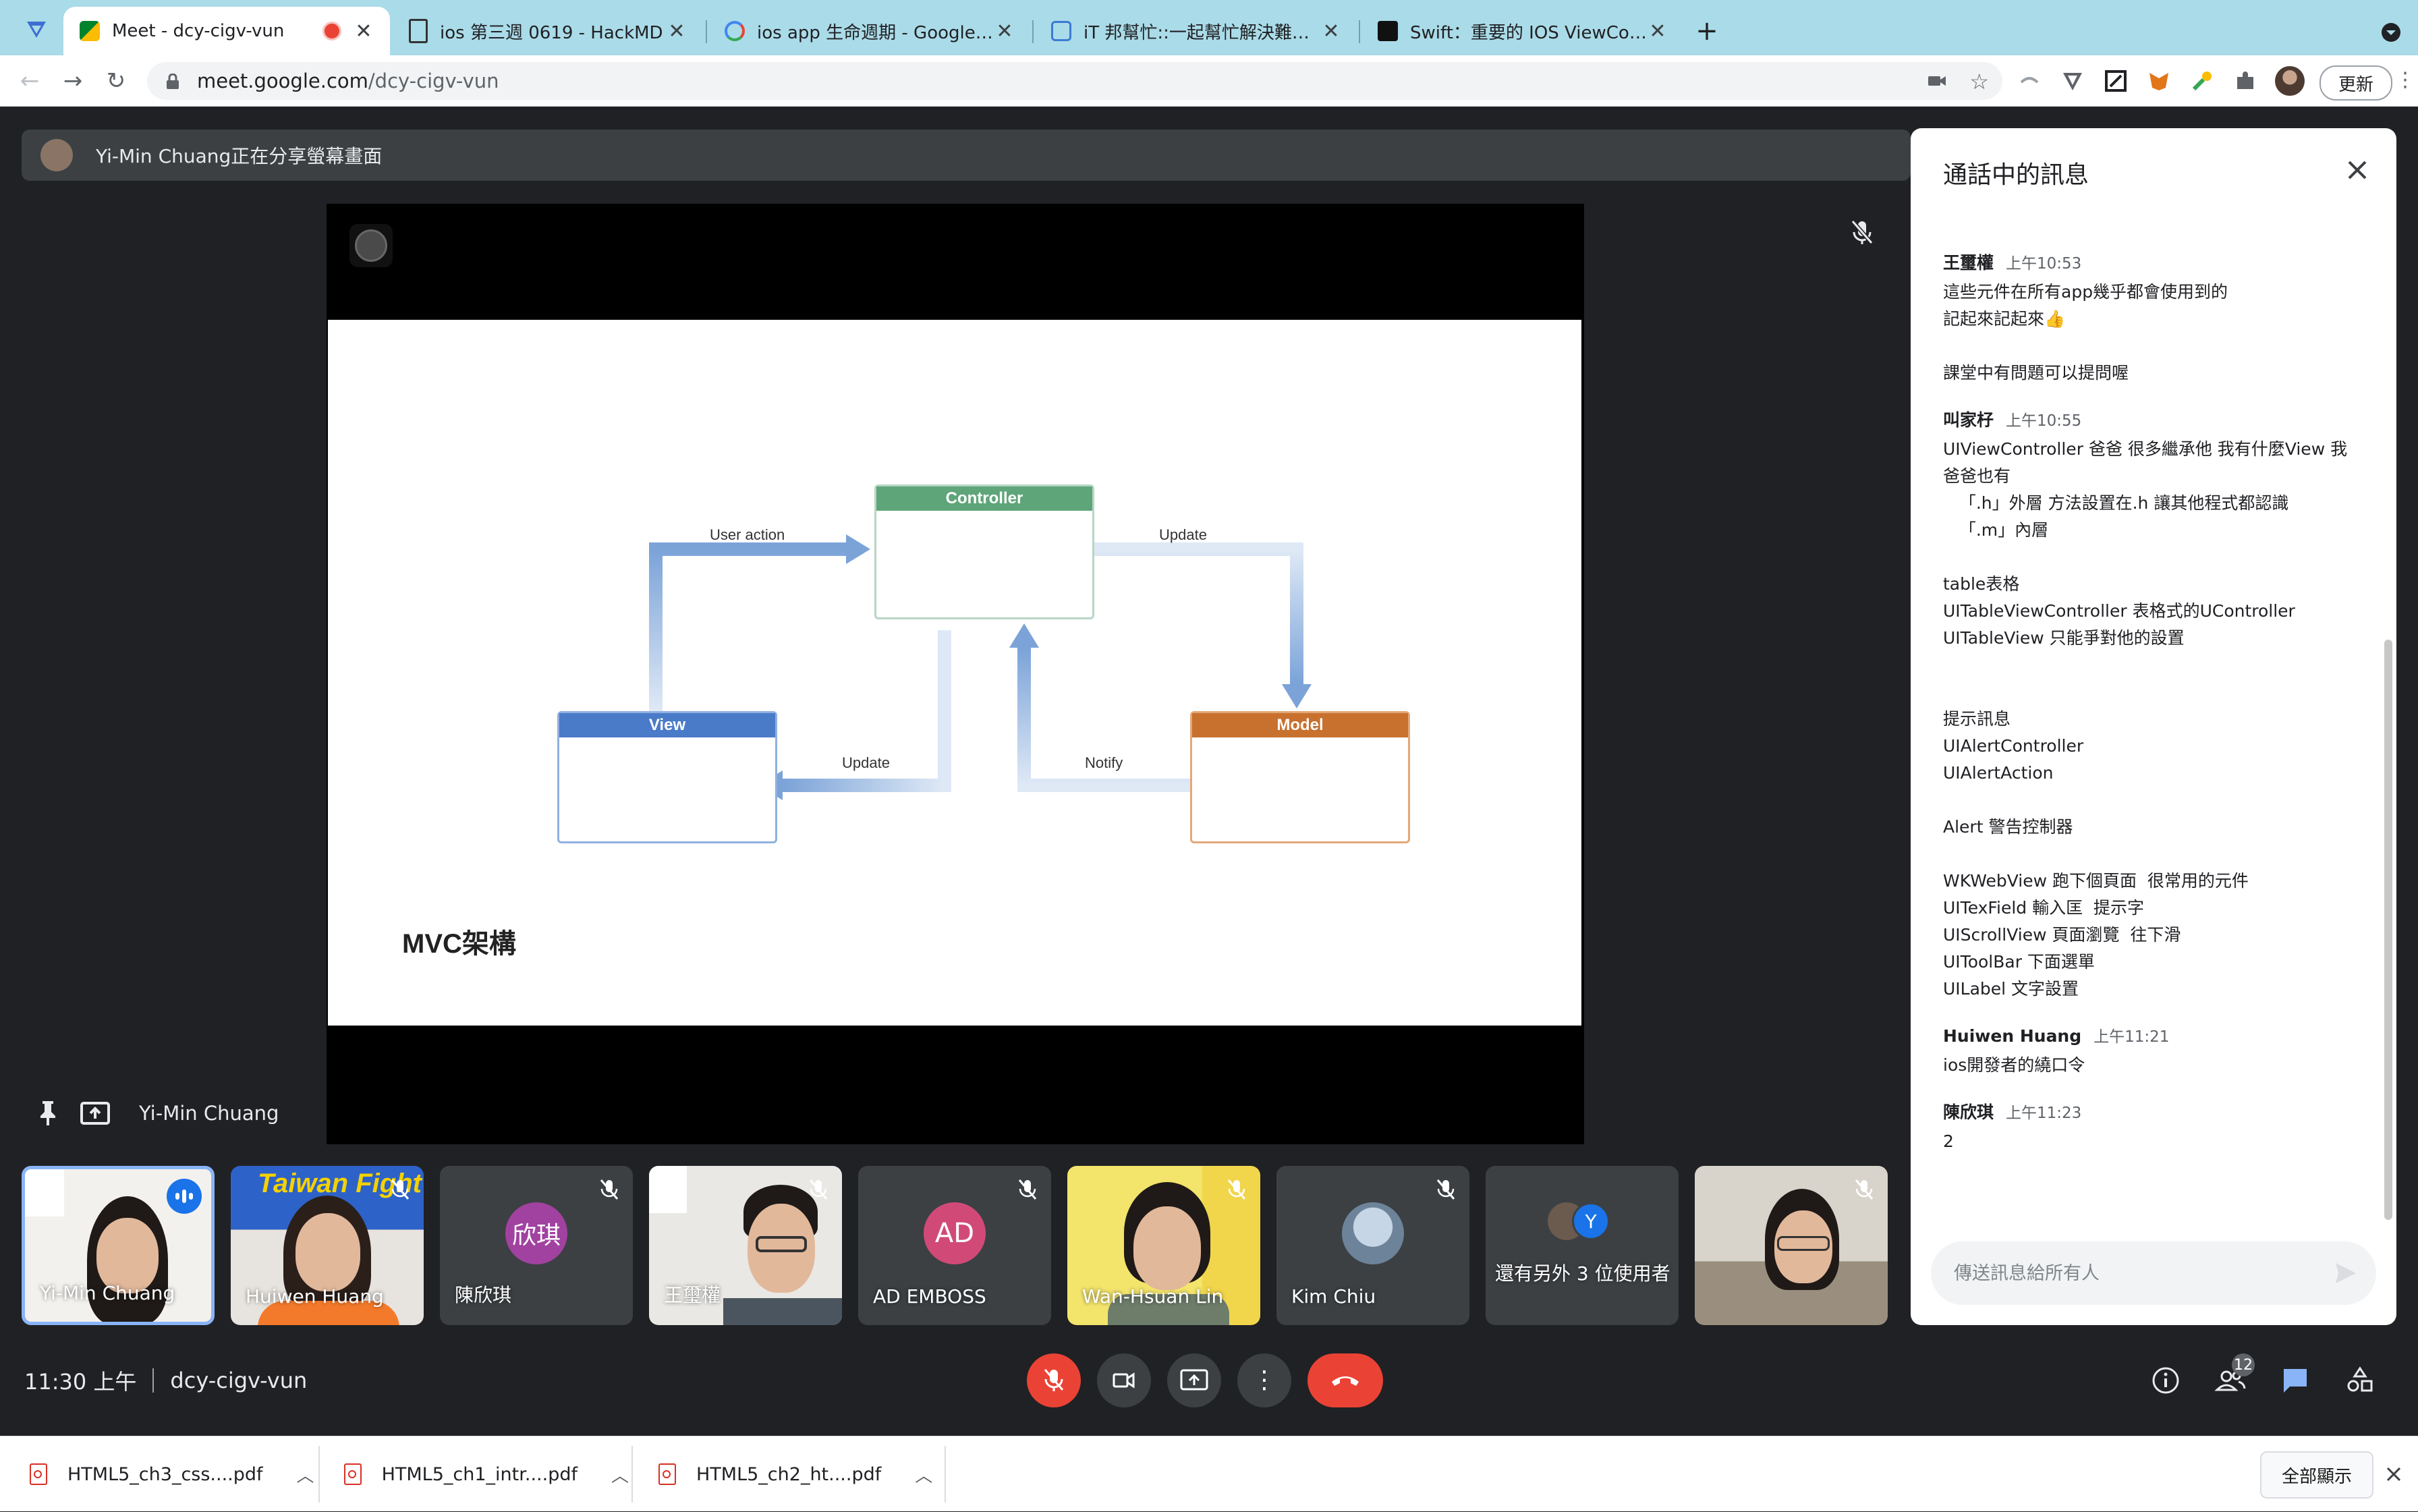 The width and height of the screenshot is (2418, 1512). What do you see at coordinates (2202, 81) in the screenshot?
I see `extension-eyedropper-icon` at bounding box center [2202, 81].